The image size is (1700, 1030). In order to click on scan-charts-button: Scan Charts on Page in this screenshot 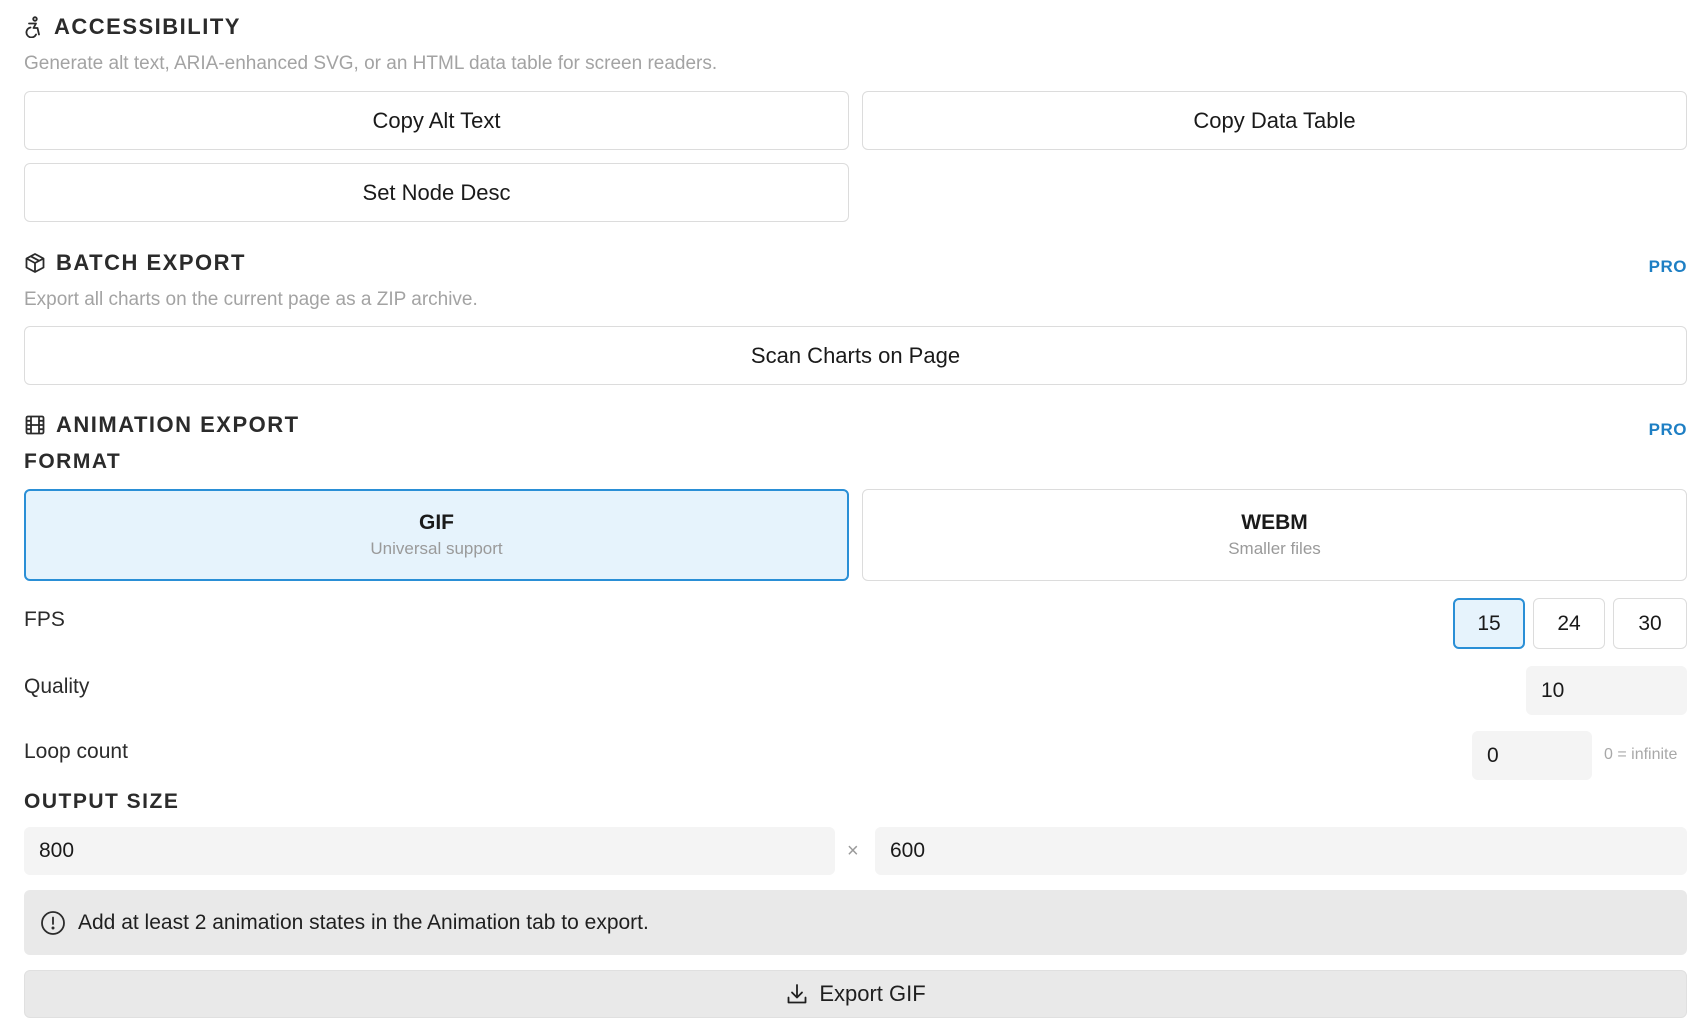, I will do `click(855, 355)`.